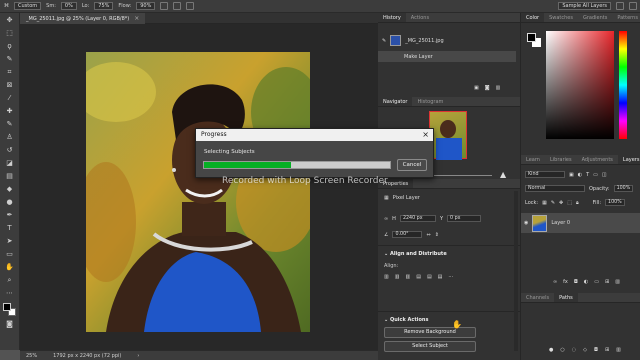  Describe the element at coordinates (498, 88) in the screenshot. I see `trash-icon: ▥` at that location.